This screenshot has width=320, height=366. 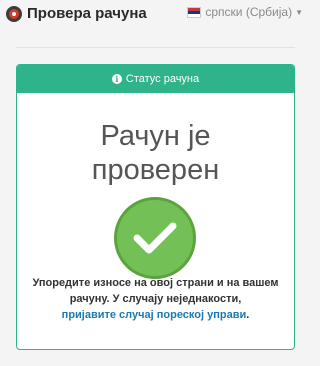 I want to click on language-label: српски (Србија), so click(x=249, y=12).